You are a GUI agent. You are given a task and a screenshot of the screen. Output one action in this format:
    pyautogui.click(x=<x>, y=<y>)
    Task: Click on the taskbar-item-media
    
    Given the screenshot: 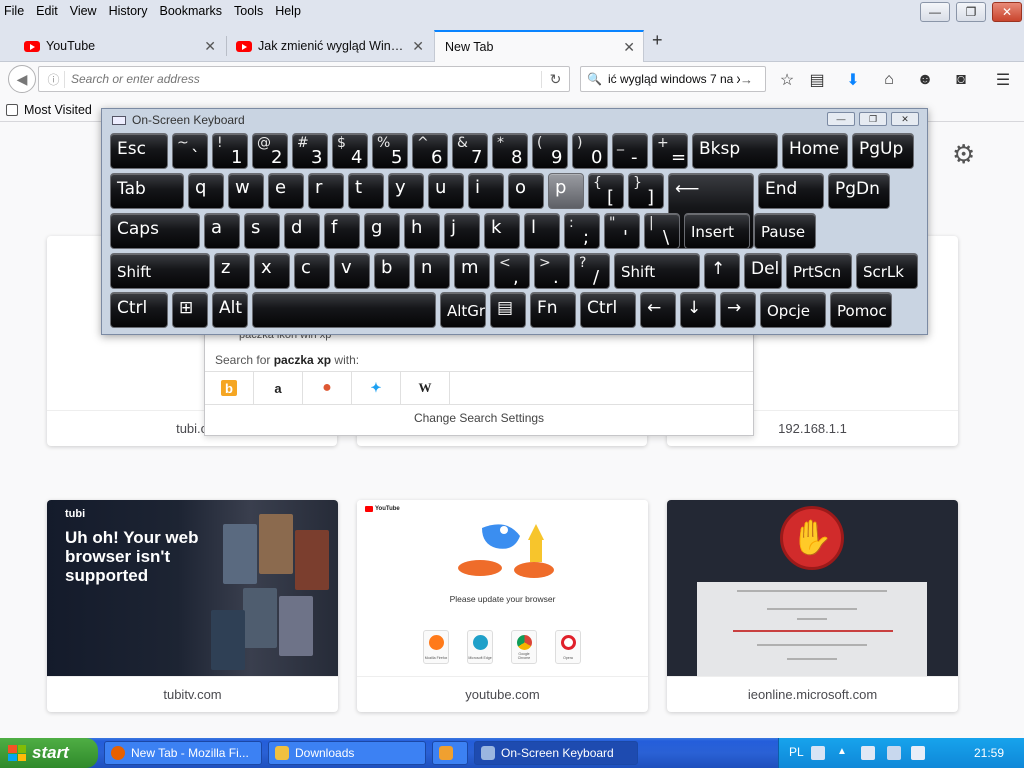 What is the action you would take?
    pyautogui.click(x=450, y=753)
    